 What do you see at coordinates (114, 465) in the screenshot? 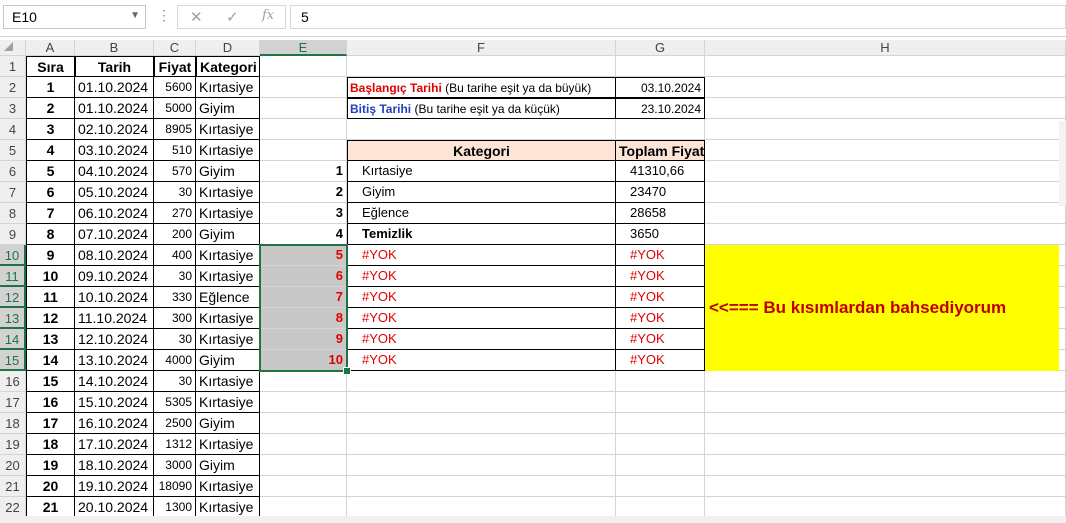
I see `tarih-cell: 18.10.2024` at bounding box center [114, 465].